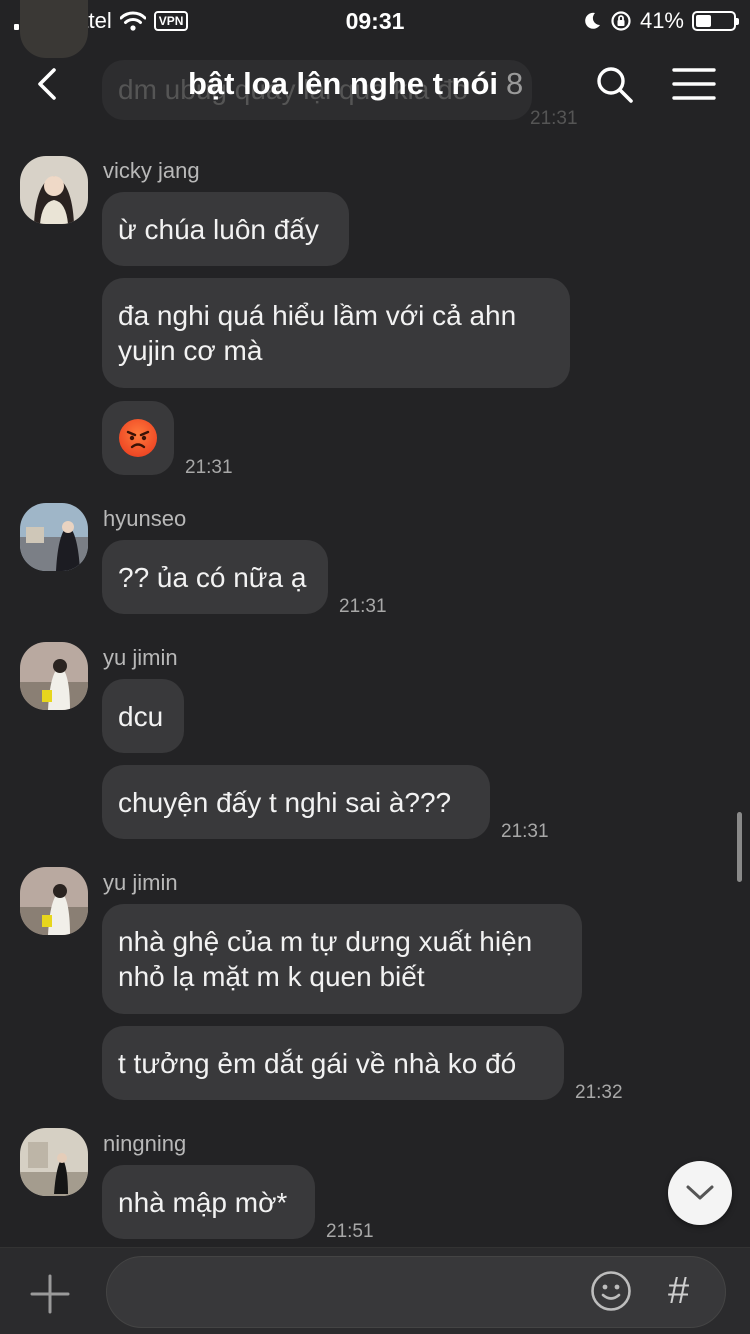  Describe the element at coordinates (212, 577) in the screenshot. I see `message-text: ?? ủa có nữa ạ` at that location.